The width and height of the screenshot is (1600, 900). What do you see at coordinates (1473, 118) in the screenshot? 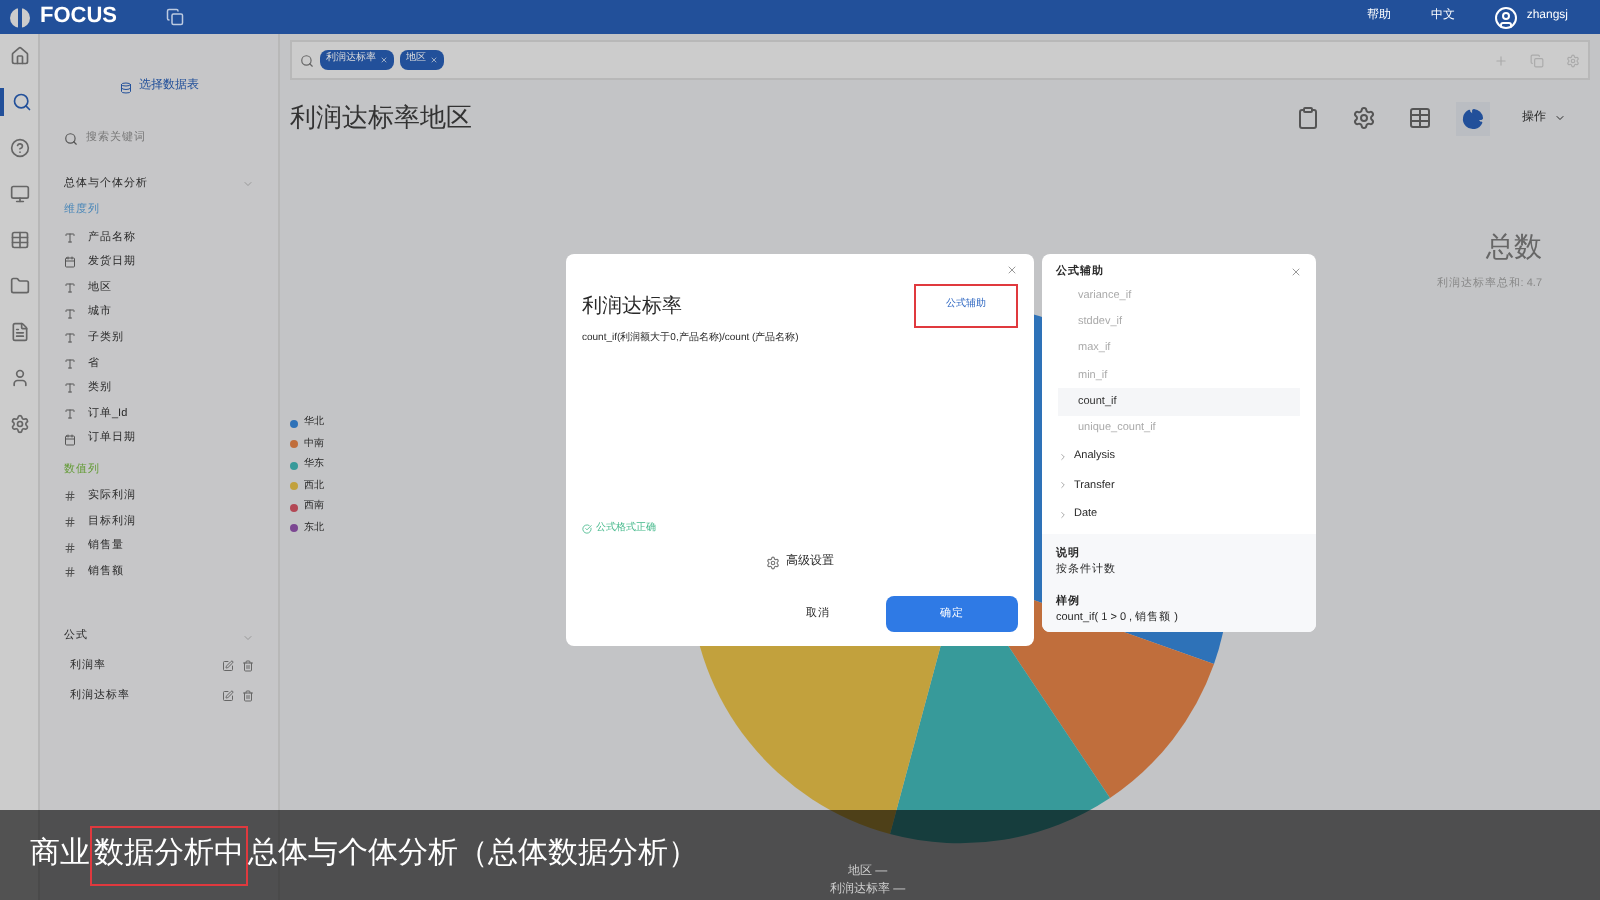
I see `pie-view-button` at bounding box center [1473, 118].